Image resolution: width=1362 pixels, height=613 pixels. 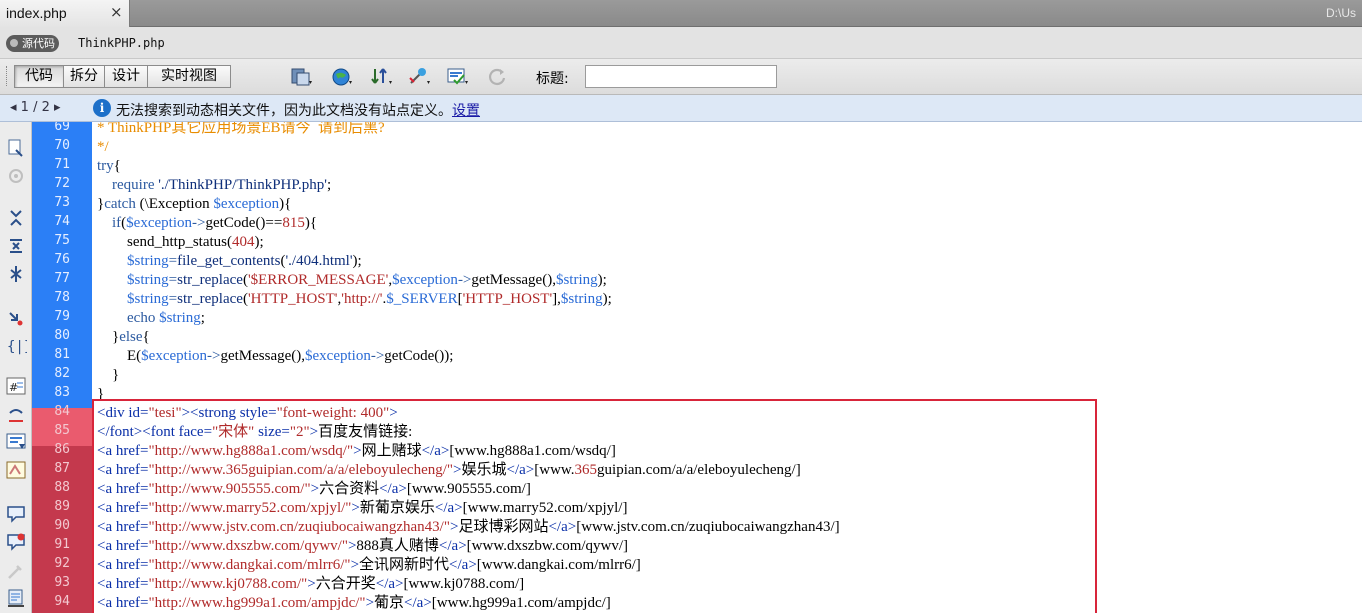 What do you see at coordinates (62, 202) in the screenshot?
I see `line-number: 73` at bounding box center [62, 202].